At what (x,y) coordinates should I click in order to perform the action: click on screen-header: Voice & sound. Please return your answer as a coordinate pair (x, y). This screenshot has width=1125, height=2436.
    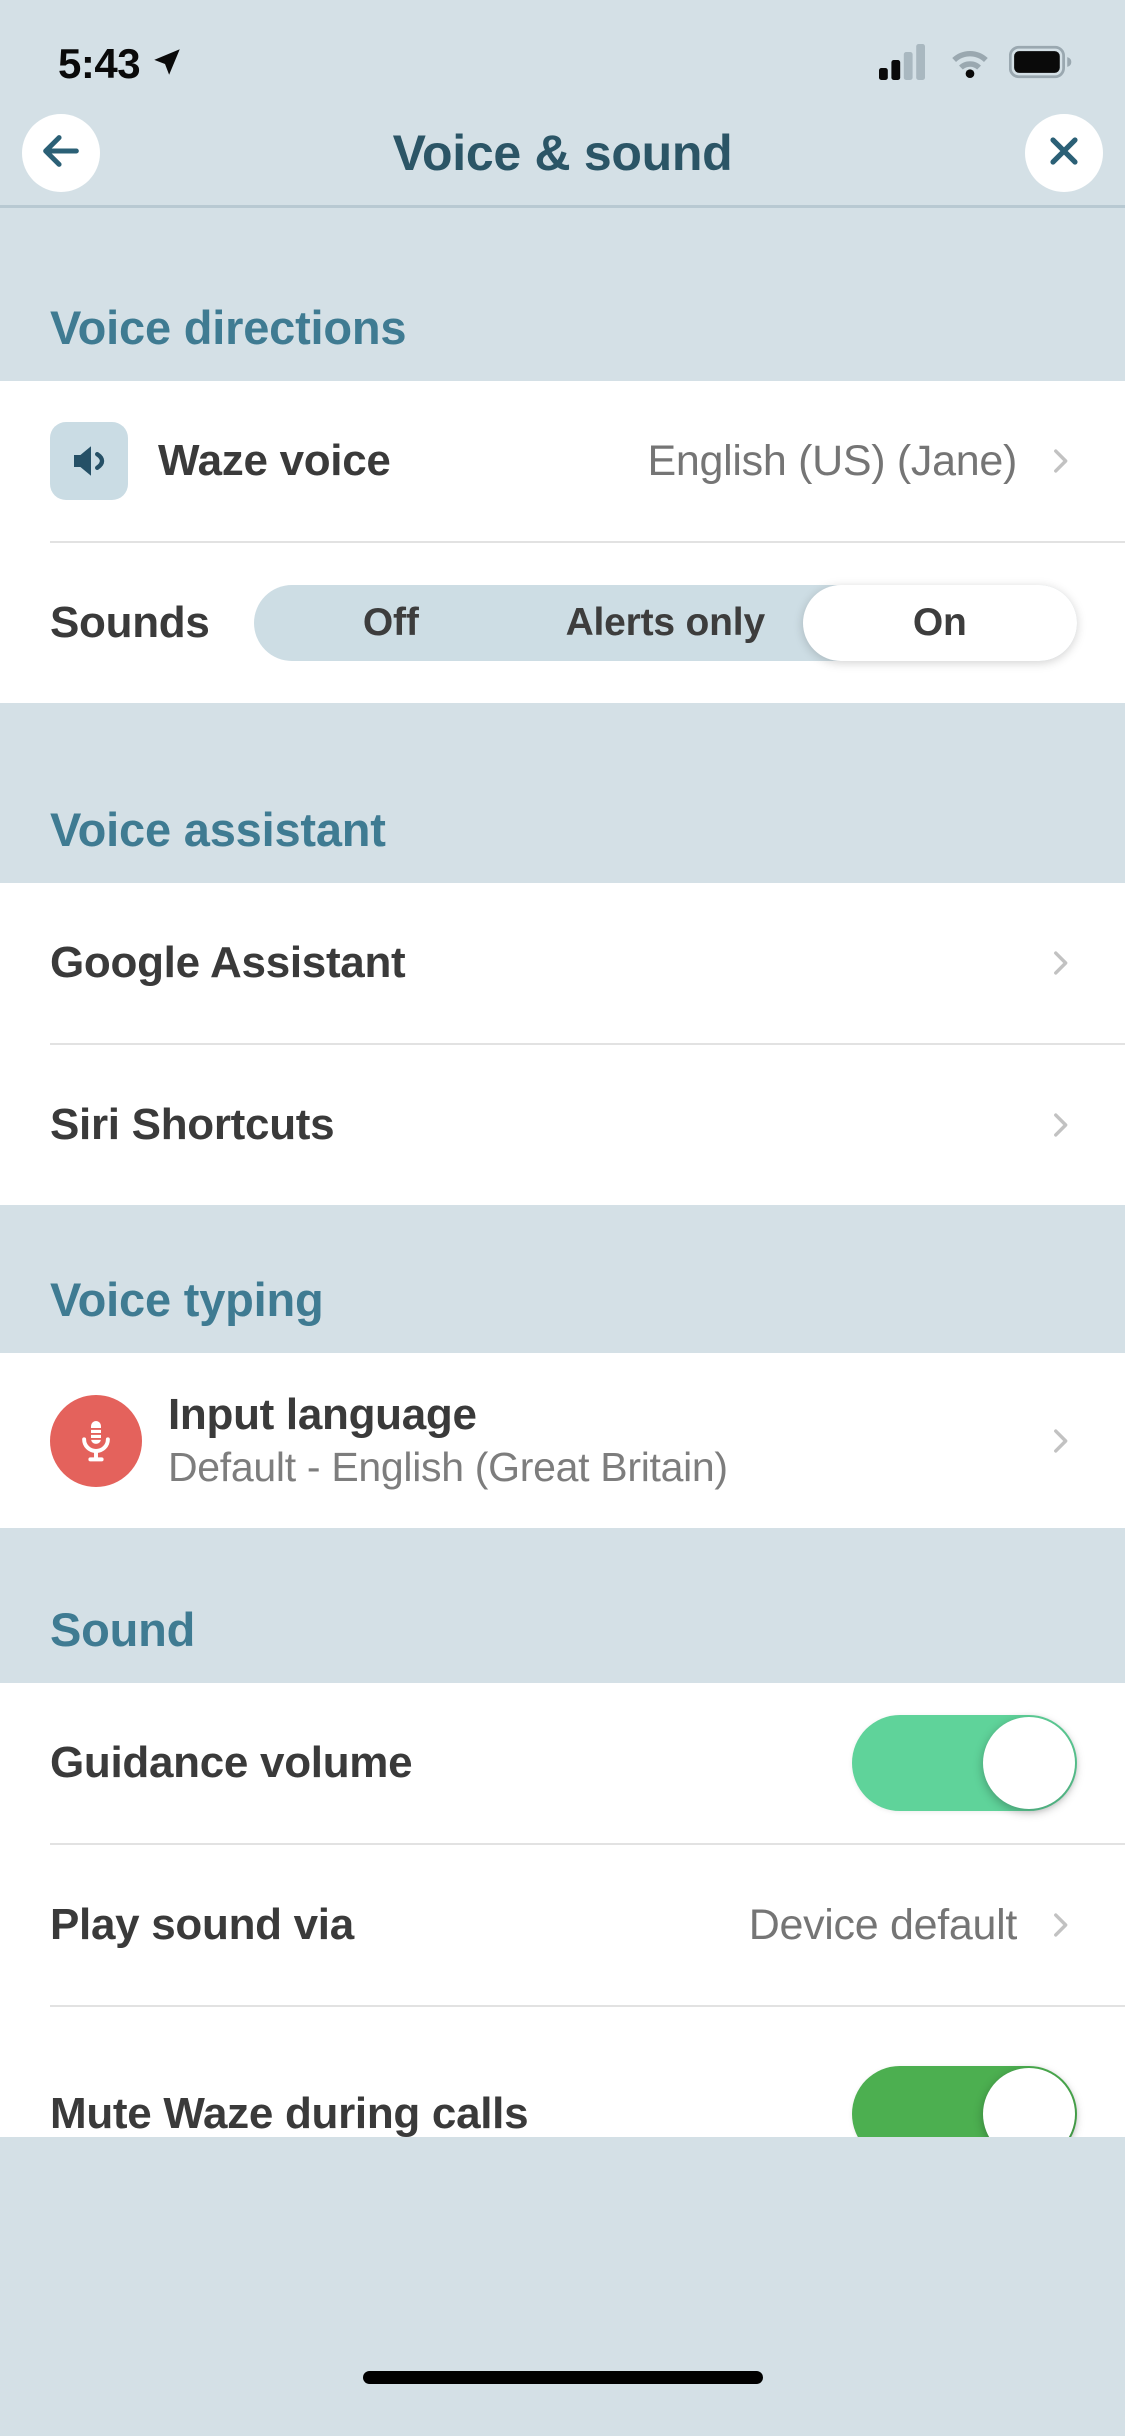
    Looking at the image, I should click on (562, 152).